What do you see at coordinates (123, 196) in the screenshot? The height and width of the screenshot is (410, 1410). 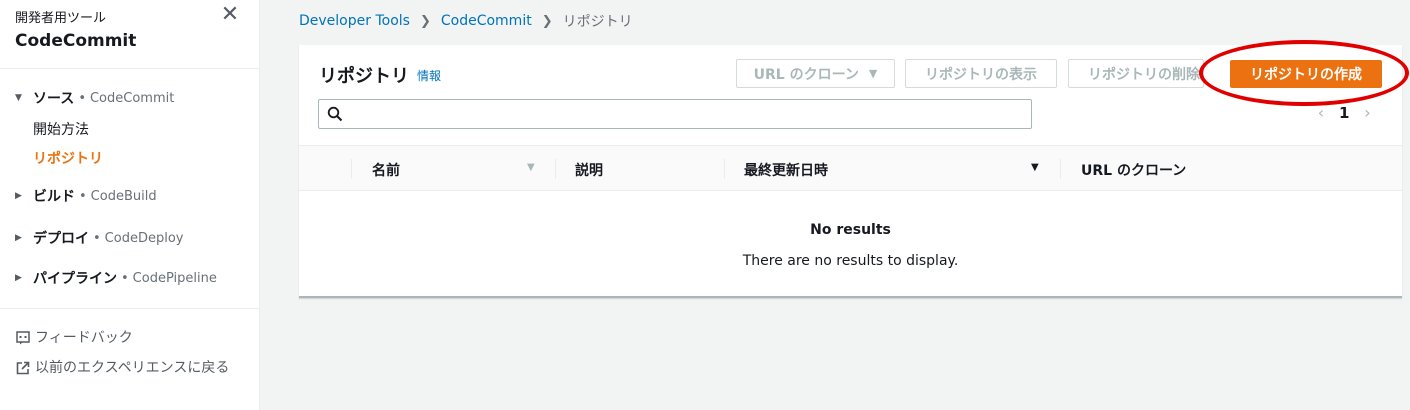 I see `section-service: CodeBuild` at bounding box center [123, 196].